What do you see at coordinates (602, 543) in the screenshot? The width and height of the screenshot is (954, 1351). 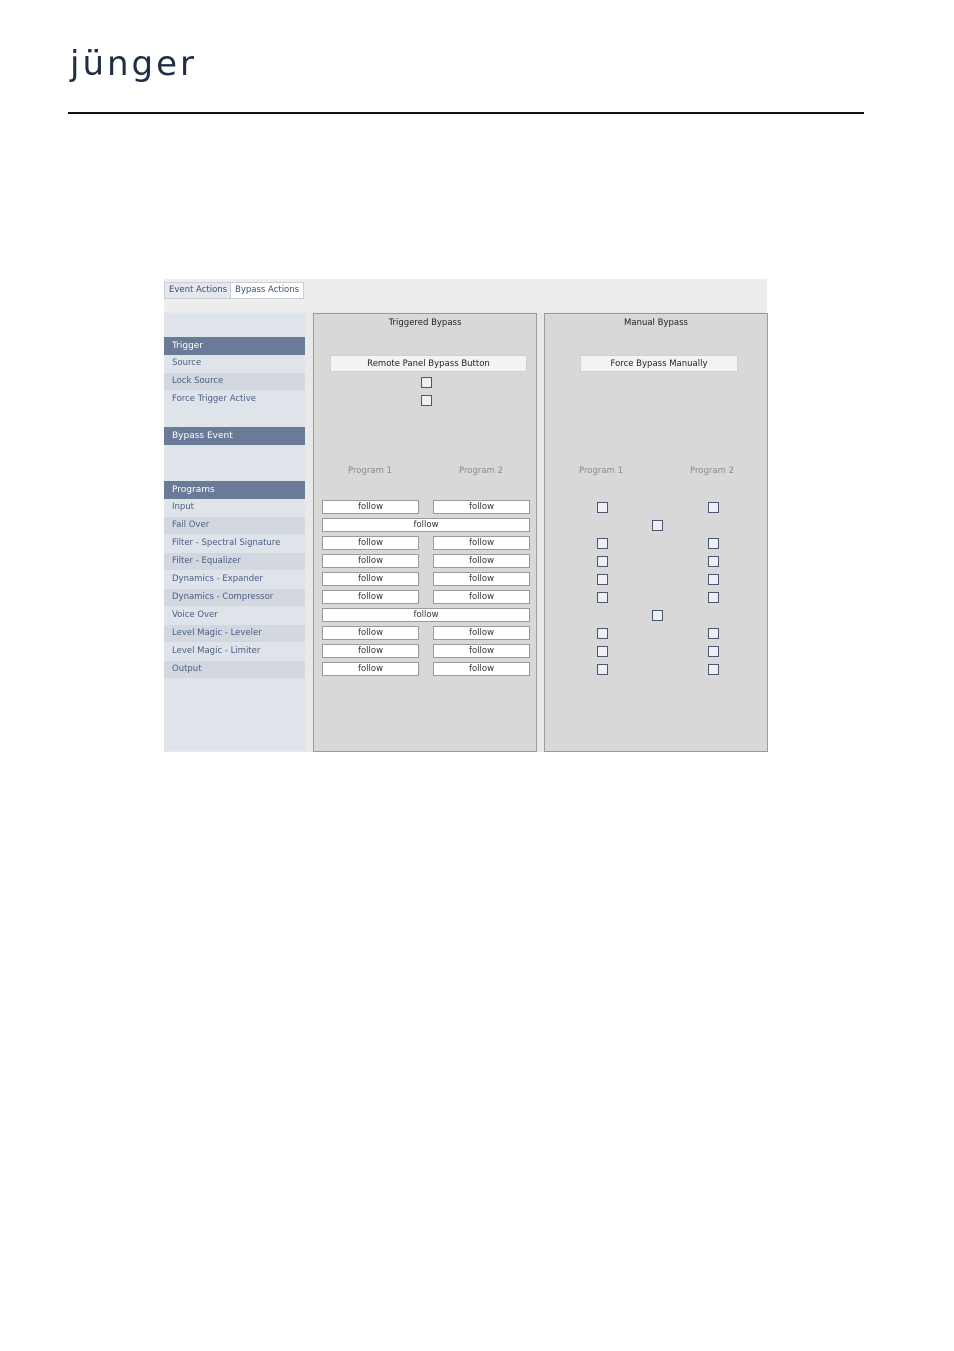 I see `manual-spectral-signature-program-1-checkbox` at bounding box center [602, 543].